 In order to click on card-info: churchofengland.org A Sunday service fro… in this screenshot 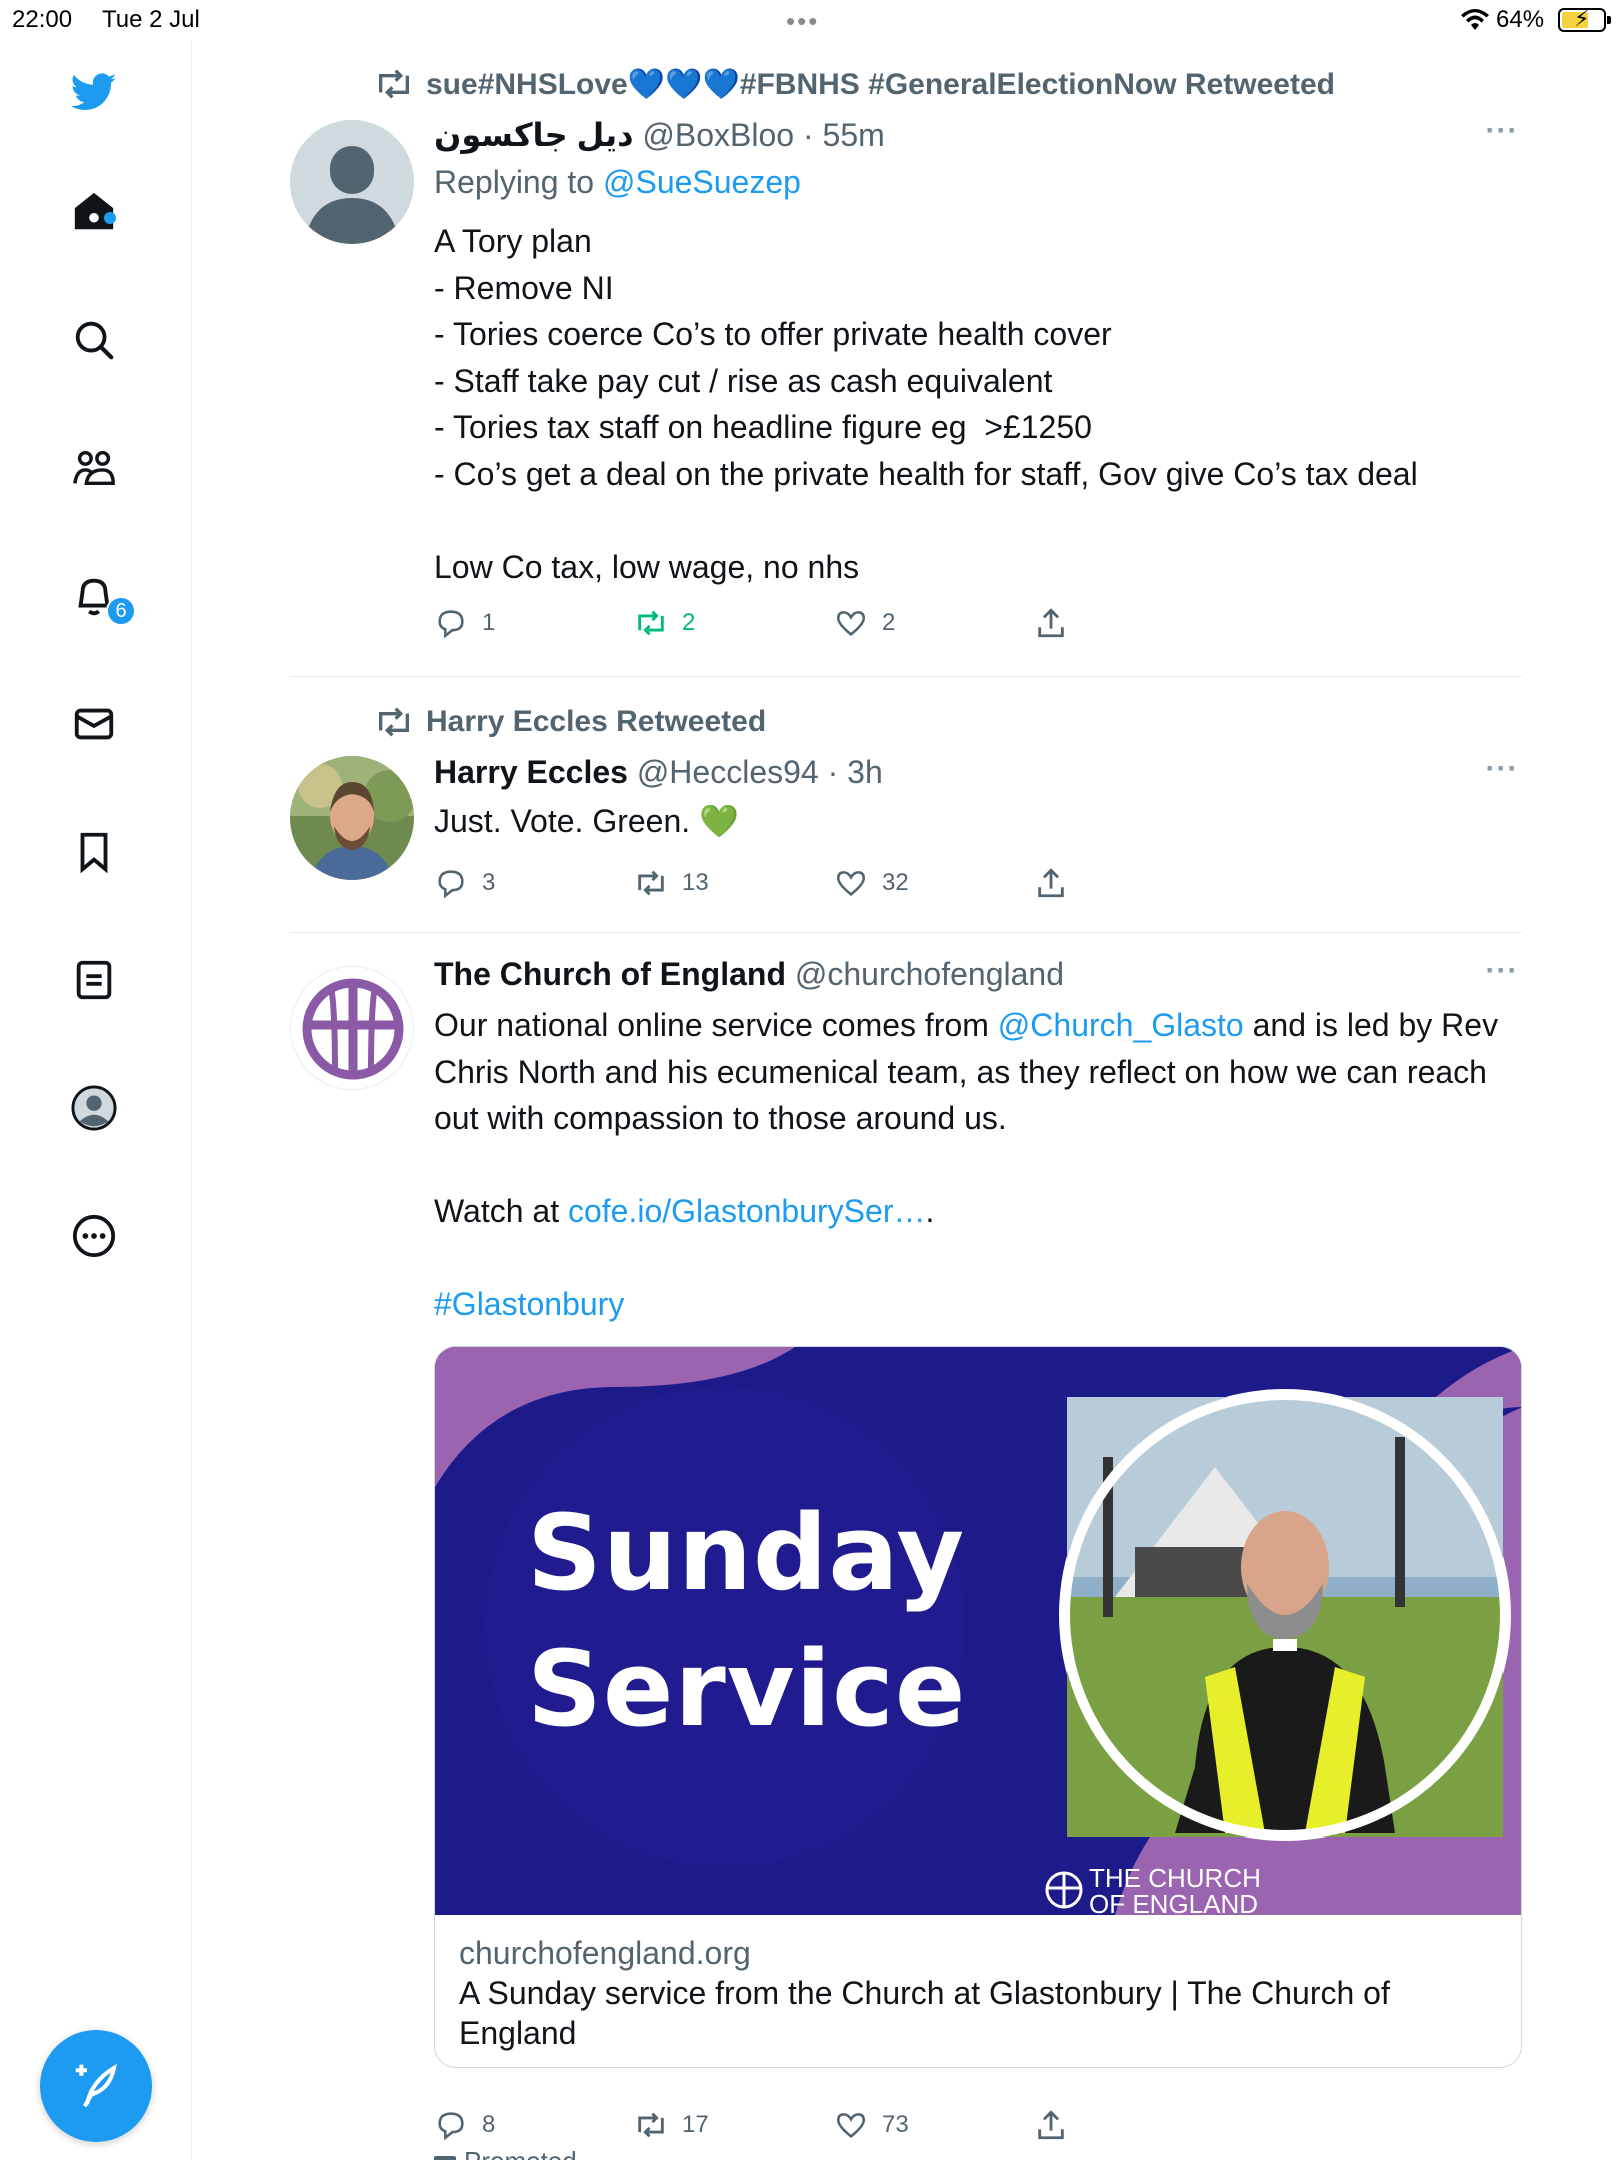, I will do `click(978, 1991)`.